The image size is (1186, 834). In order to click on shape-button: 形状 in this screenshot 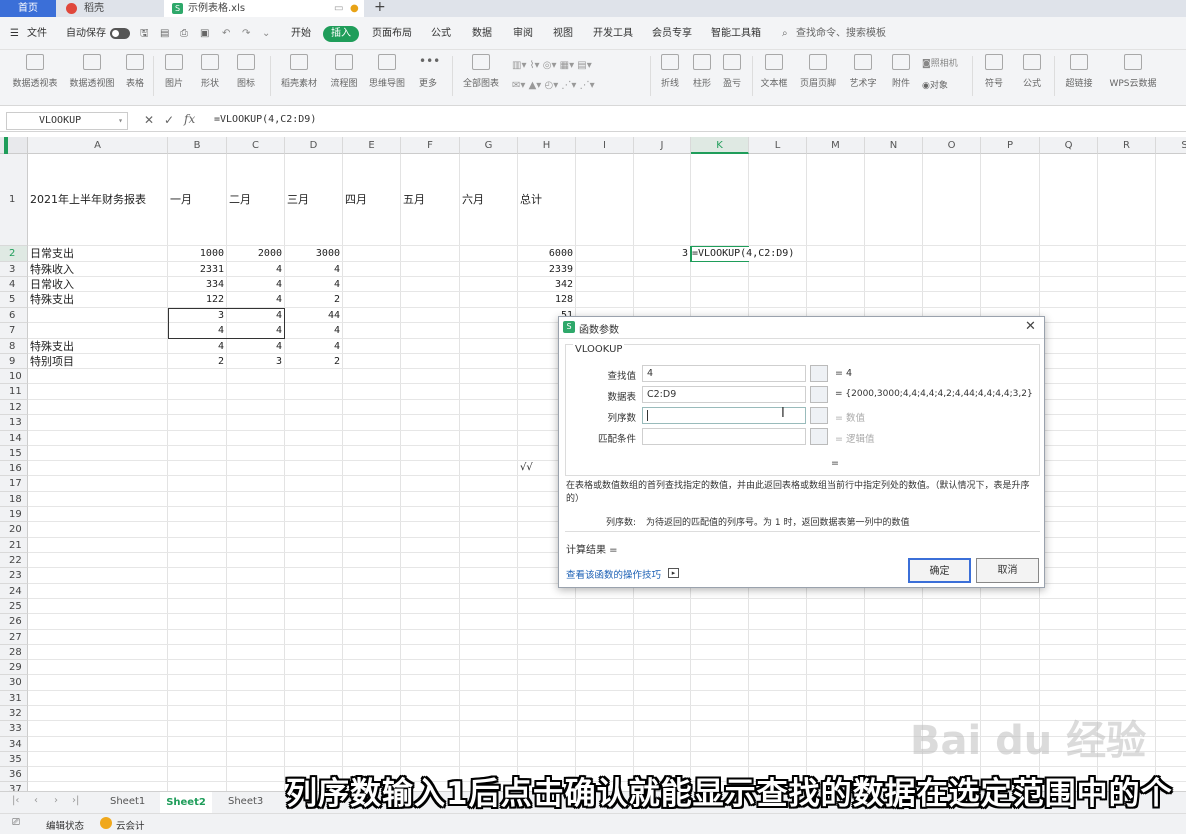, I will do `click(210, 71)`.